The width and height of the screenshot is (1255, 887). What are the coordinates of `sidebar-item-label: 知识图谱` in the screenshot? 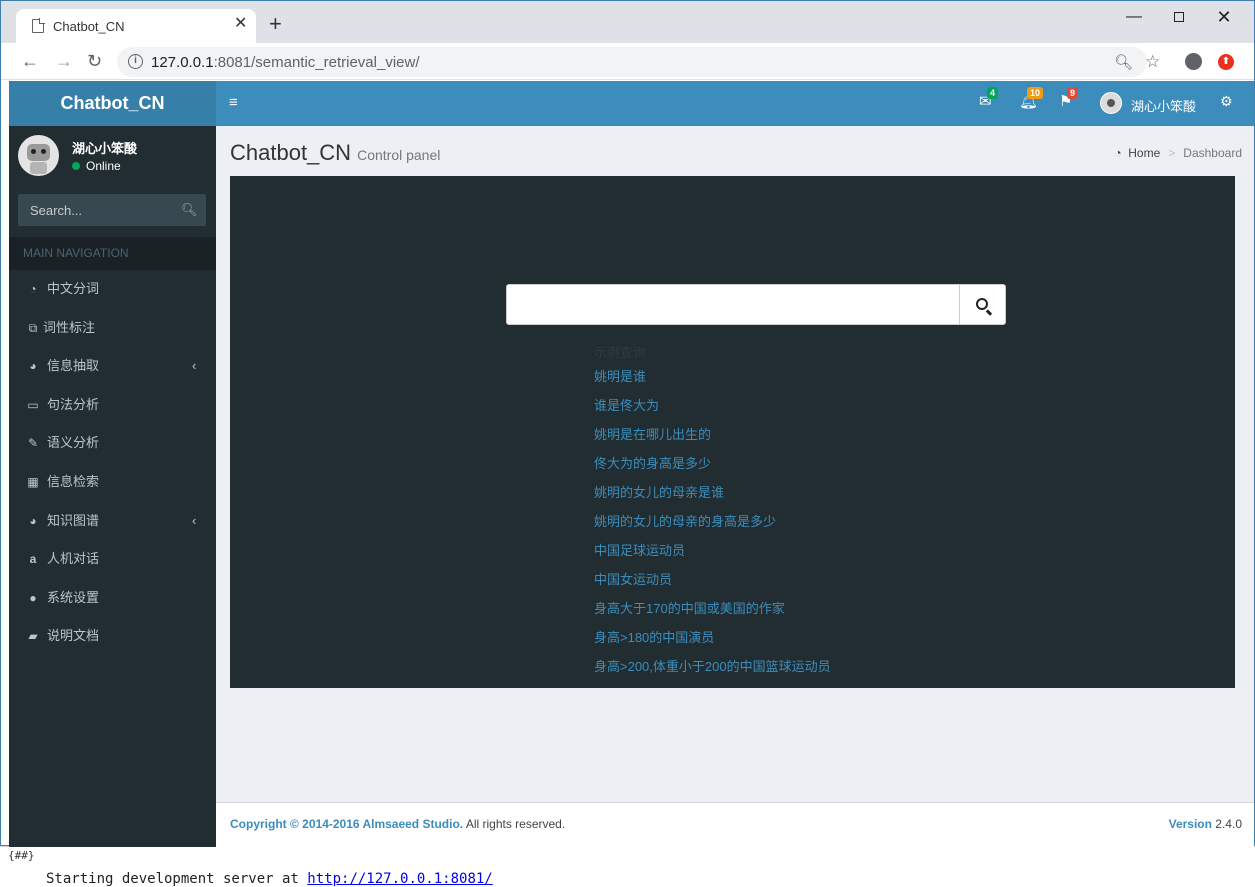 It's located at (73, 520).